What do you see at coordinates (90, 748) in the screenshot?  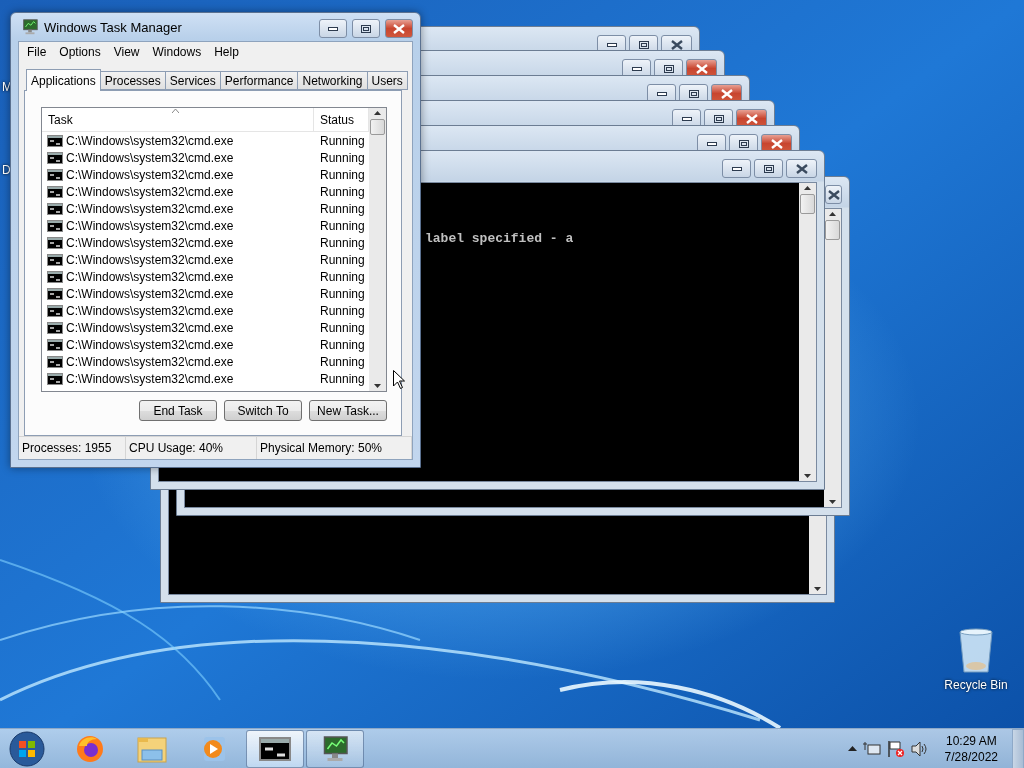 I see `fox-globe-icon` at bounding box center [90, 748].